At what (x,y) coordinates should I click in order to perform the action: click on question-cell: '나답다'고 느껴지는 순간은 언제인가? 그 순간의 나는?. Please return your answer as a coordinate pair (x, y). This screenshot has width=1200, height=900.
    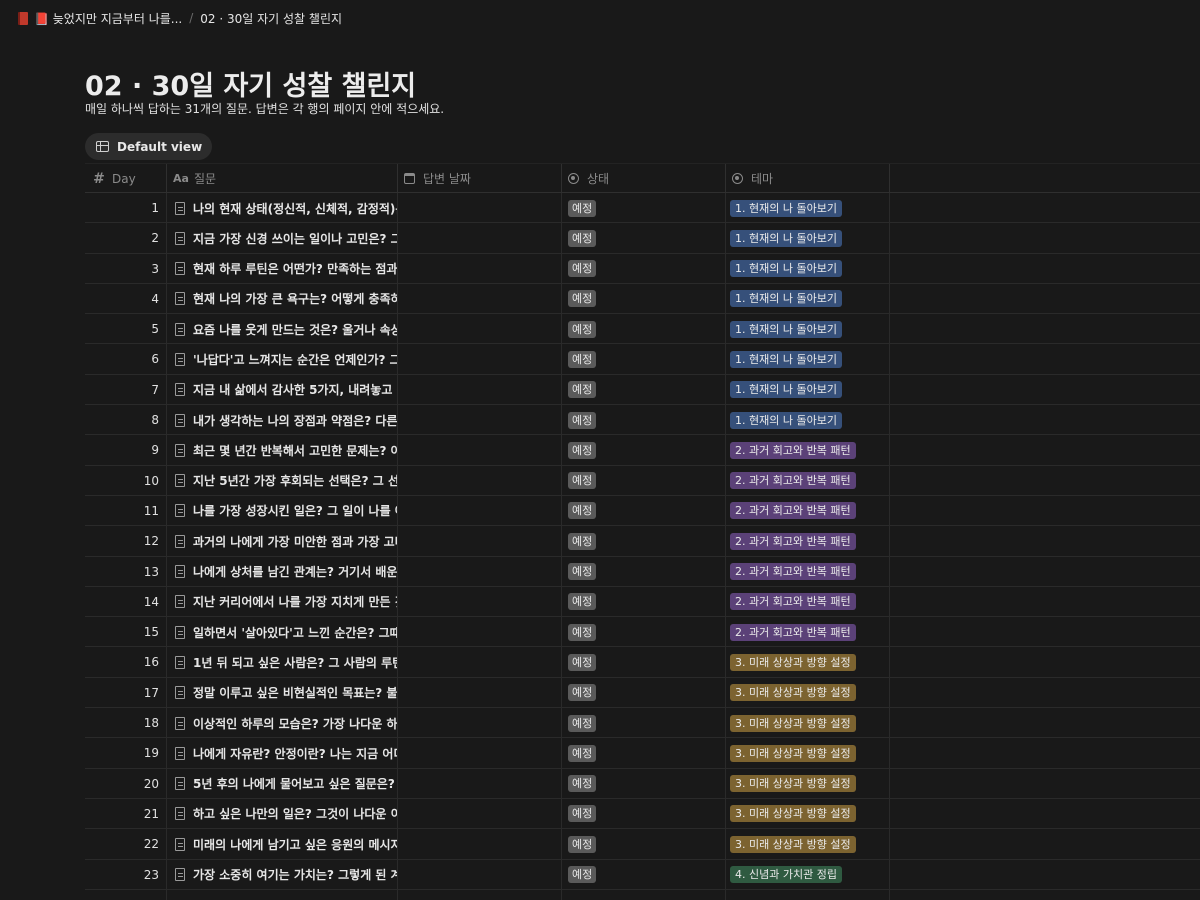
    Looking at the image, I should click on (282, 359).